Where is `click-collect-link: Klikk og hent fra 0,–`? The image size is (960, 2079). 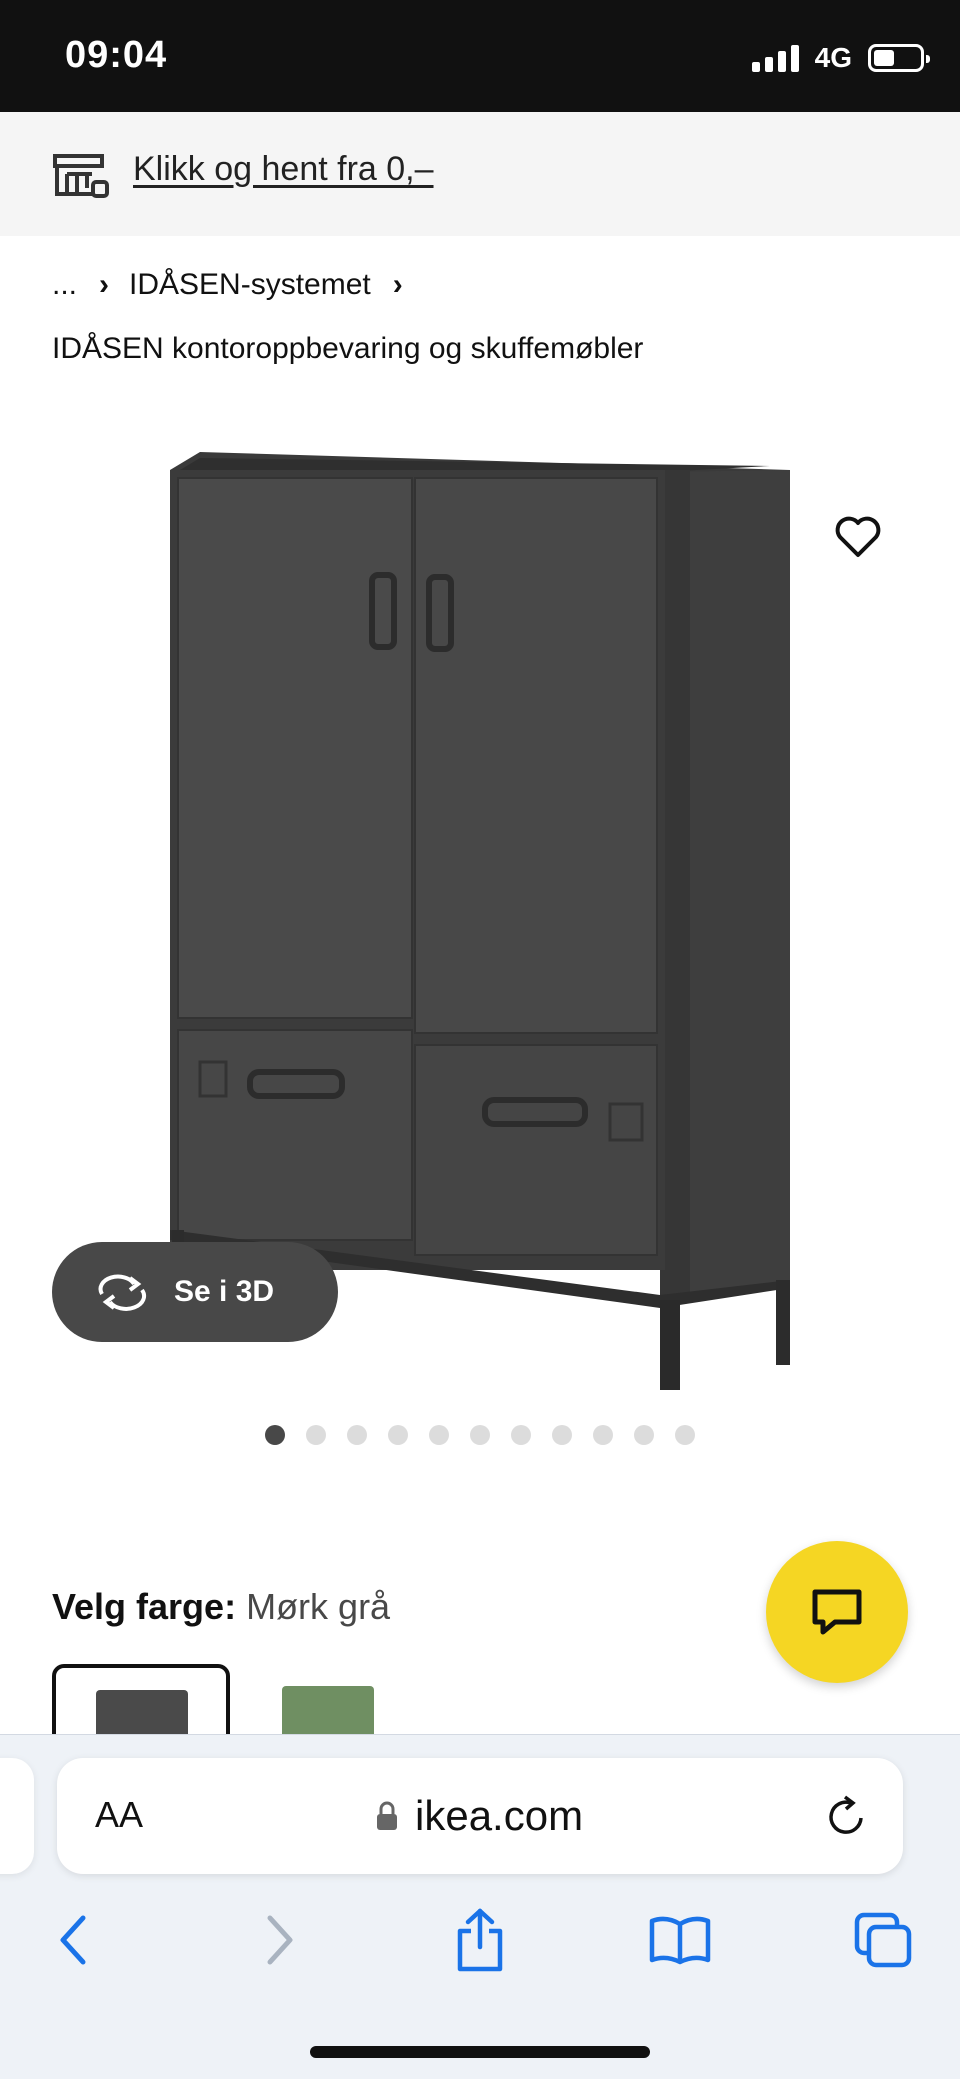
click-collect-link: Klikk og hent fra 0,– is located at coordinates (283, 169).